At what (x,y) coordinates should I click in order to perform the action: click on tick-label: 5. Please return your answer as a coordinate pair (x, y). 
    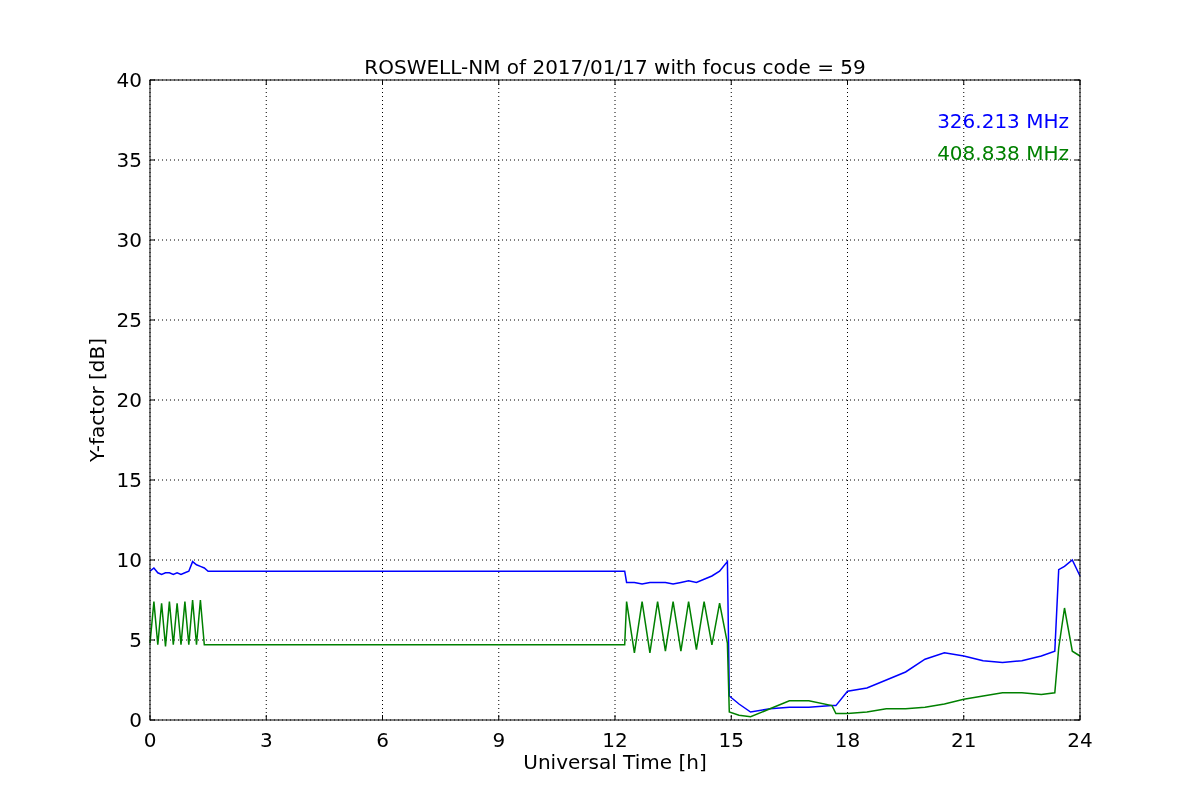
    Looking at the image, I should click on (135, 640).